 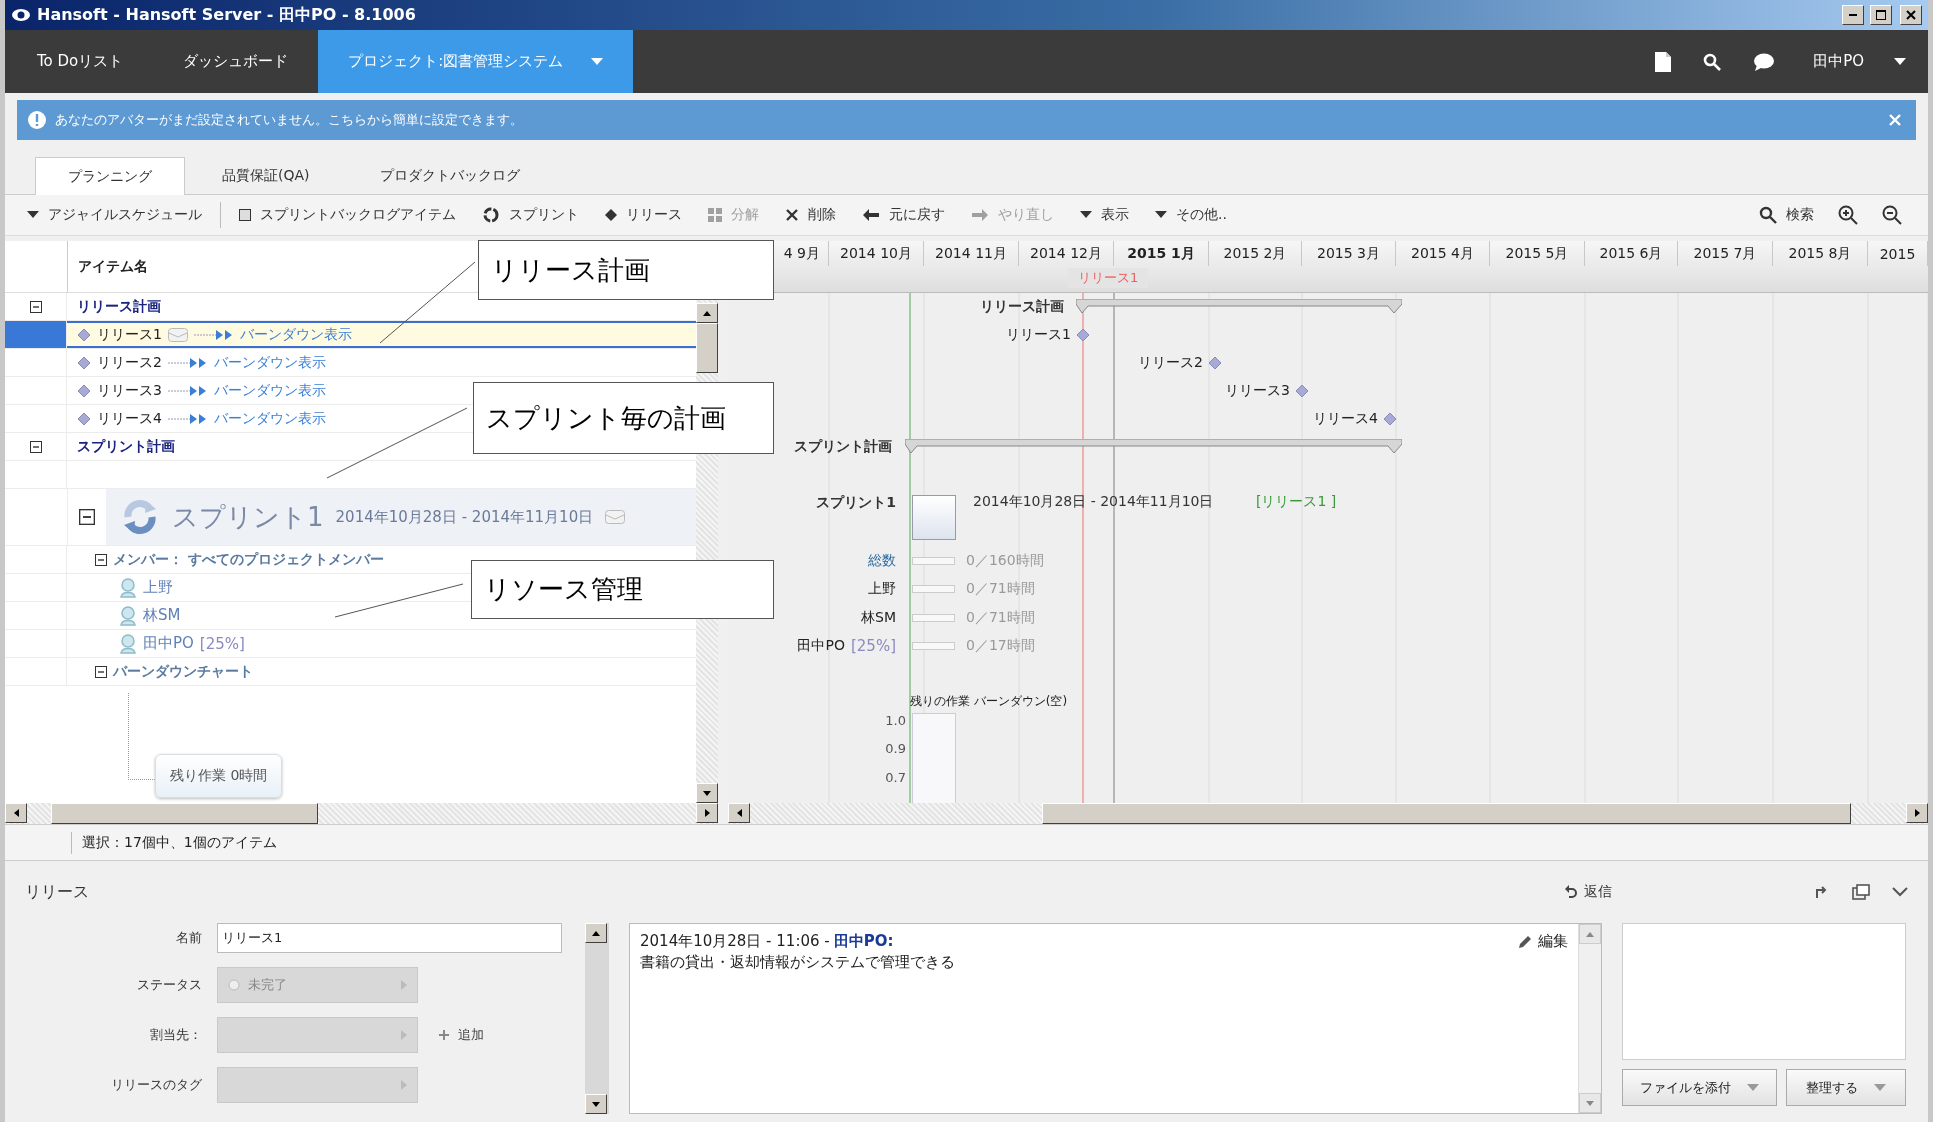 What do you see at coordinates (863, 941) in the screenshot?
I see `comment-author: 田中PO:` at bounding box center [863, 941].